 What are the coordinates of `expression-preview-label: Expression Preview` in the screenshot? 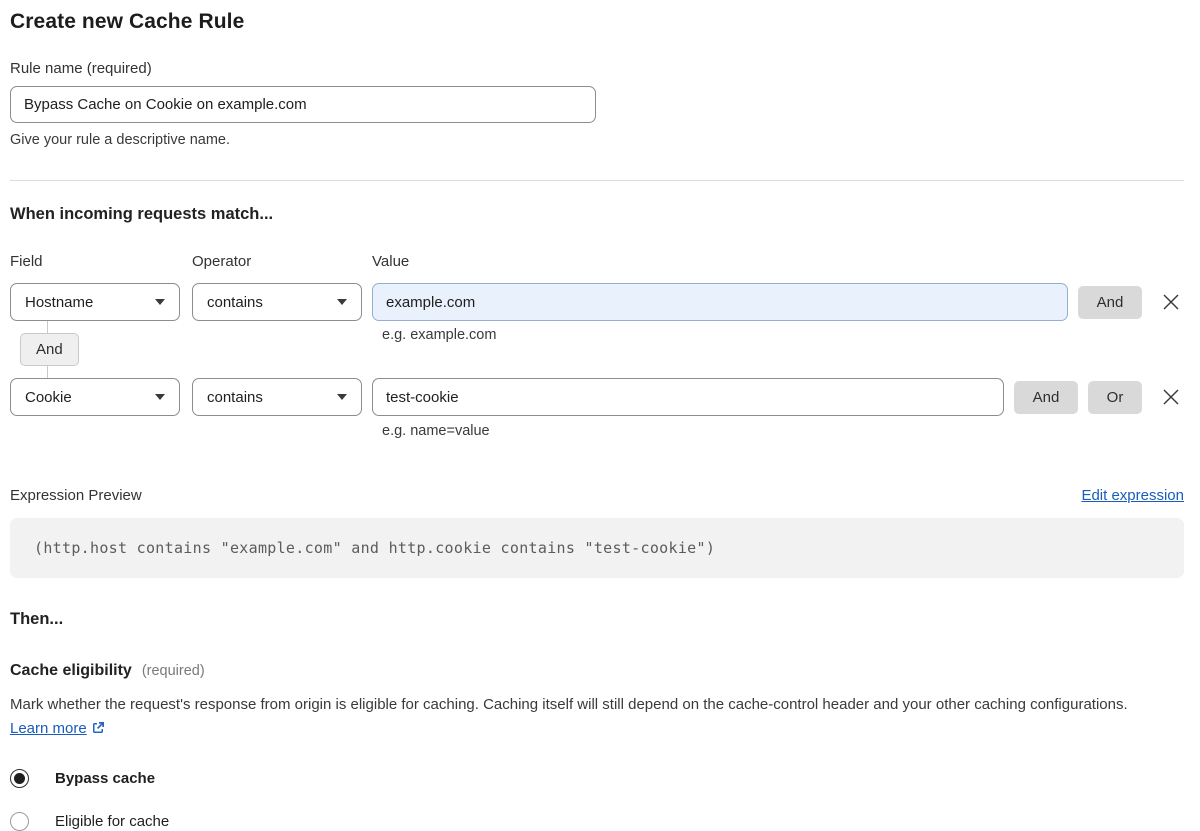 It's located at (76, 495).